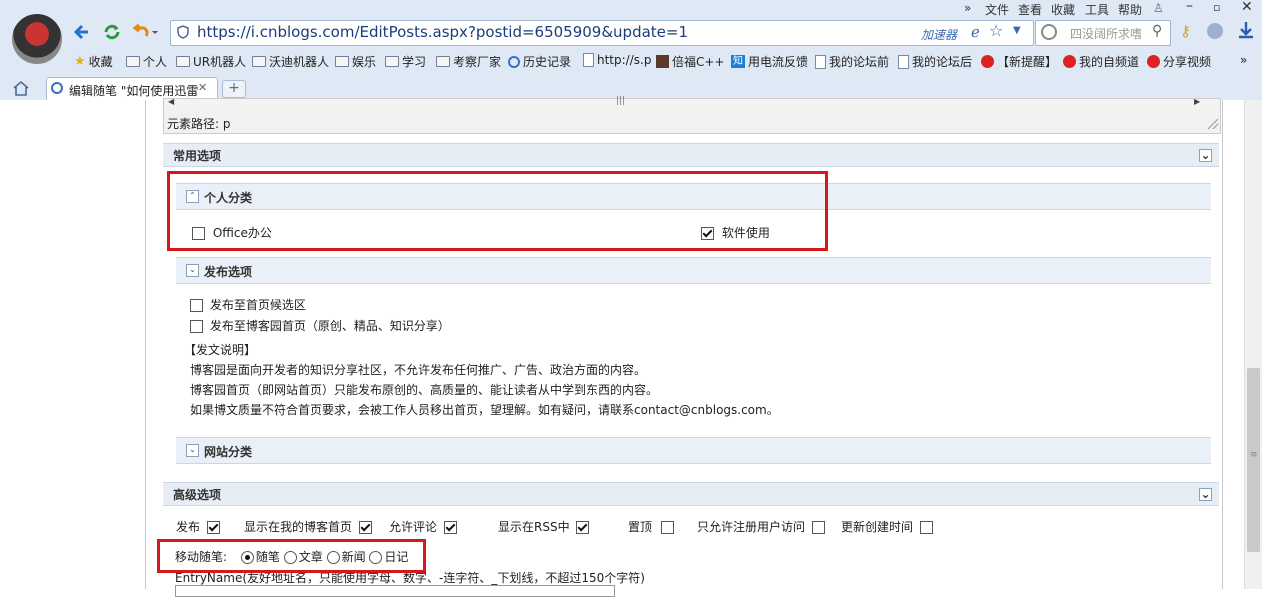 Image resolution: width=1262 pixels, height=597 pixels. What do you see at coordinates (234, 89) in the screenshot?
I see `new-tab-button: +` at bounding box center [234, 89].